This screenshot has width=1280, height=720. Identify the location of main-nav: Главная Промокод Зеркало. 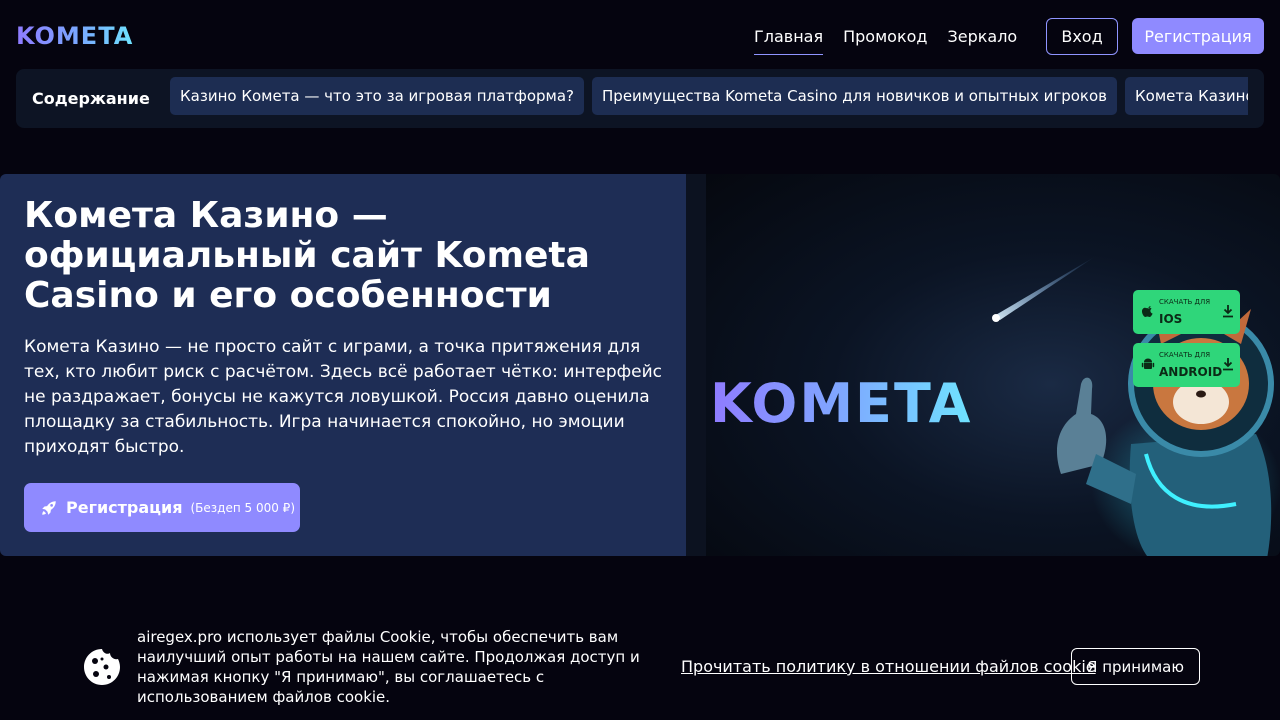
(895, 41).